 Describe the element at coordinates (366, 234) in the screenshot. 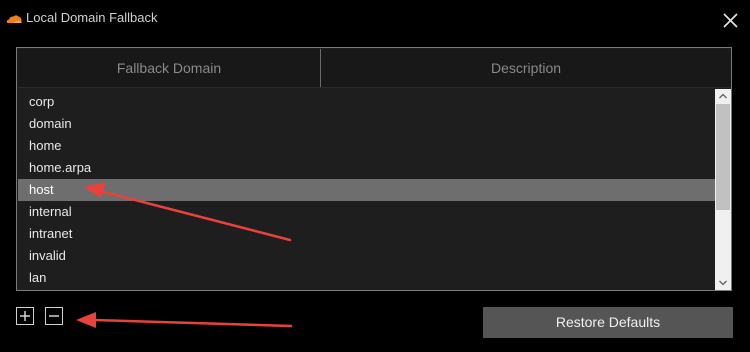

I see `list-item: intranet` at that location.